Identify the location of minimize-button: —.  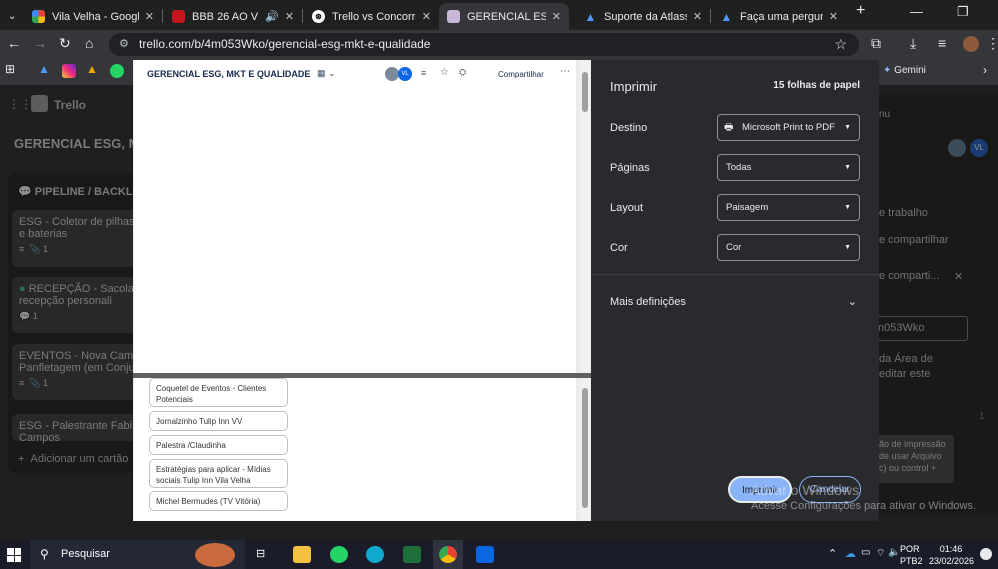
(916, 11).